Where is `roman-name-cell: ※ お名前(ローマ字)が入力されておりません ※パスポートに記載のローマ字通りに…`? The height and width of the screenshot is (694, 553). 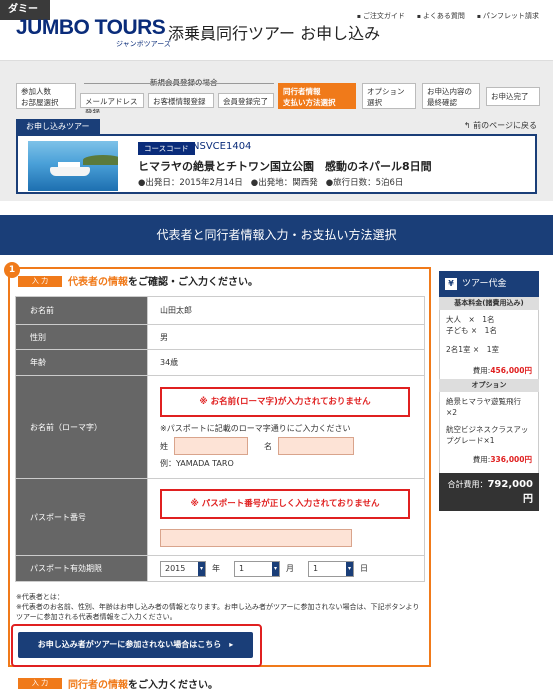
roman-name-cell: ※ お名前(ローマ字)が入力されておりません ※パスポートに記載のローマ字通りに… is located at coordinates (286, 427).